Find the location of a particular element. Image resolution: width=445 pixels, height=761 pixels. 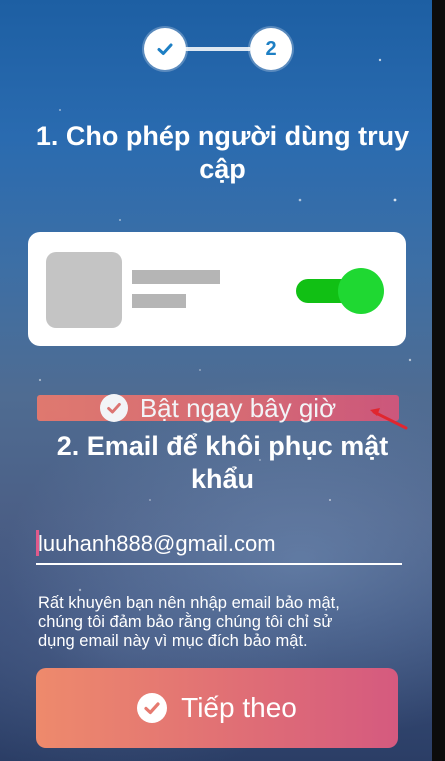

next-button-label: Tiếp theo is located at coordinates (239, 707).